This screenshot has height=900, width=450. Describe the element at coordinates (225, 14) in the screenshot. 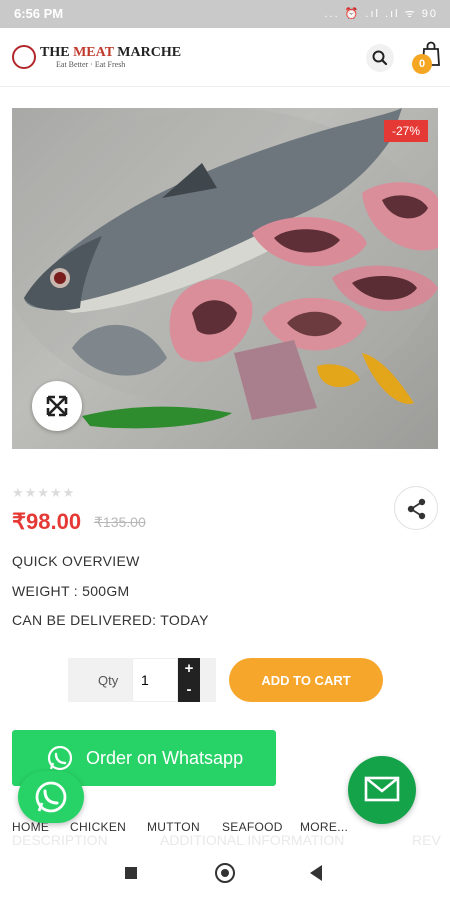

I see `status-bar: 6:56 PM ... ⏰ .ıl .ıl ᯤ 90` at that location.